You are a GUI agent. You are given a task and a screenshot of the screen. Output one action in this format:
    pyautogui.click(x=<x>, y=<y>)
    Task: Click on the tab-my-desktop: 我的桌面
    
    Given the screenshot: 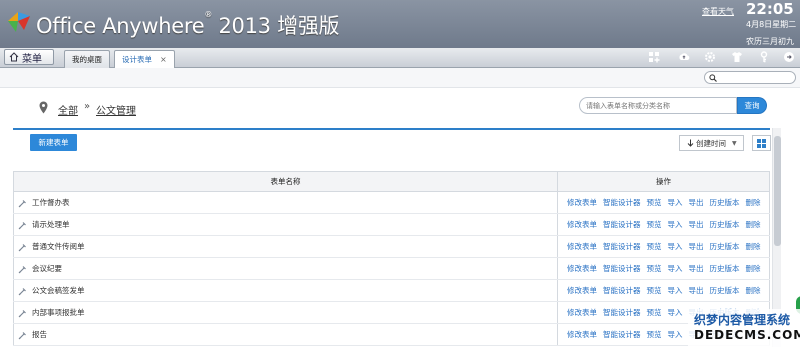 What is the action you would take?
    pyautogui.click(x=87, y=59)
    